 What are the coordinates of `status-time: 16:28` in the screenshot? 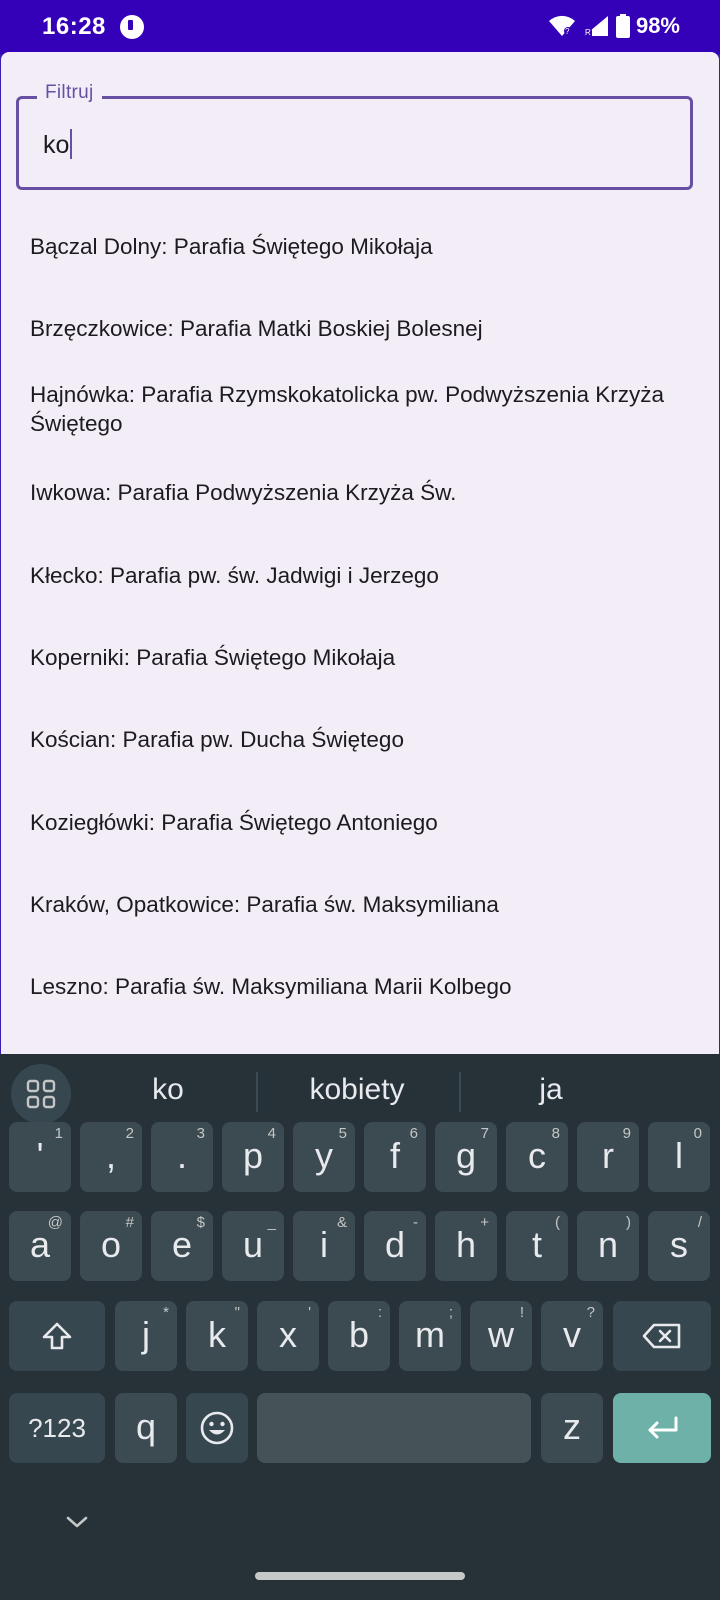 It's located at (74, 26).